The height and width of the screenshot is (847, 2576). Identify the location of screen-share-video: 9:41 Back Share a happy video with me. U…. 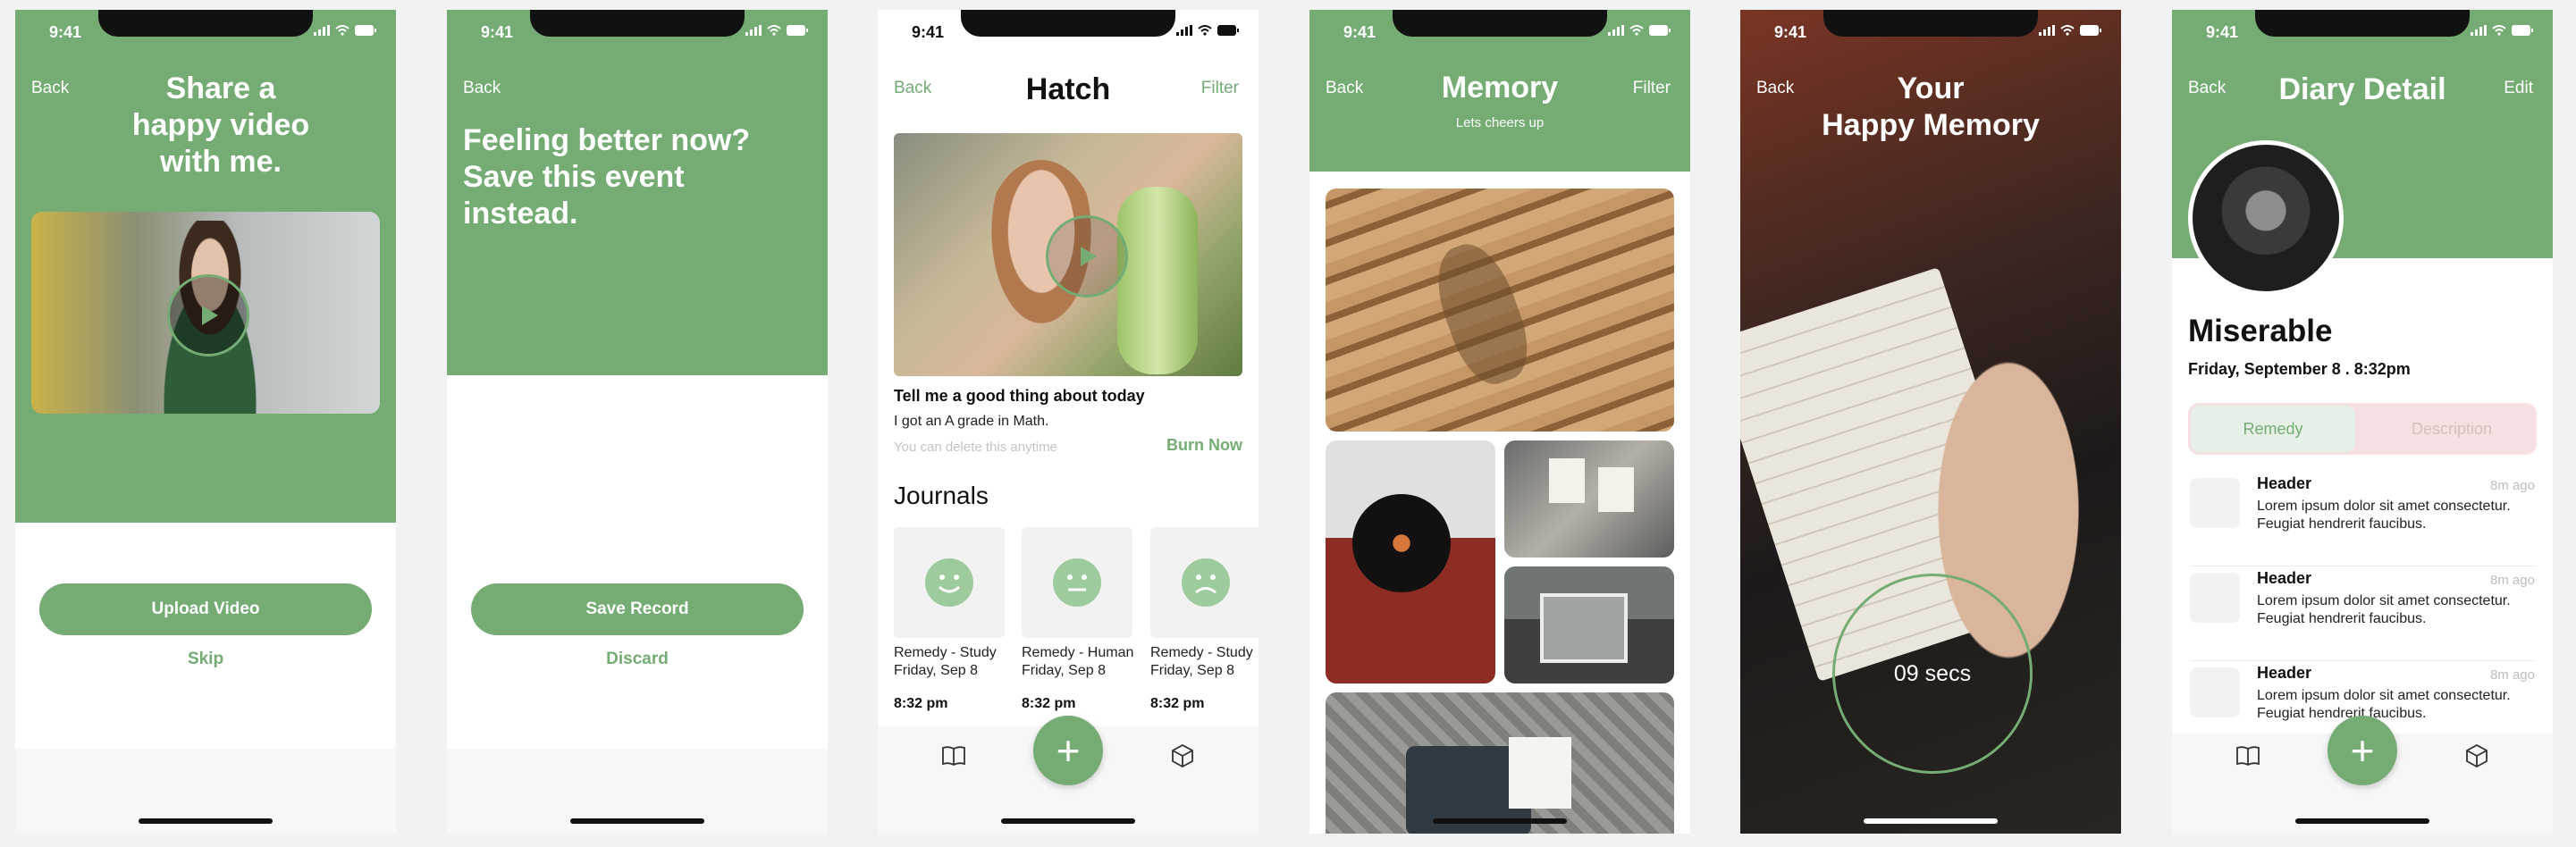
(206, 422).